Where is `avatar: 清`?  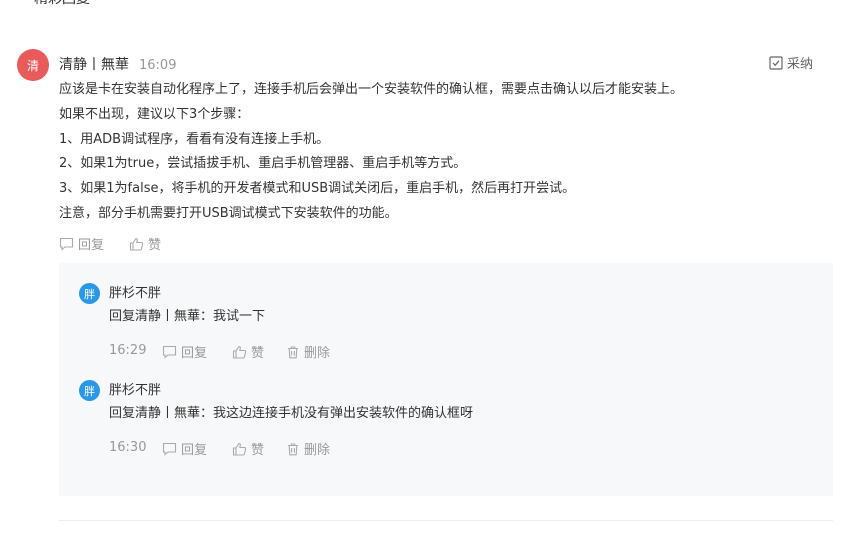
avatar: 清 is located at coordinates (33, 65).